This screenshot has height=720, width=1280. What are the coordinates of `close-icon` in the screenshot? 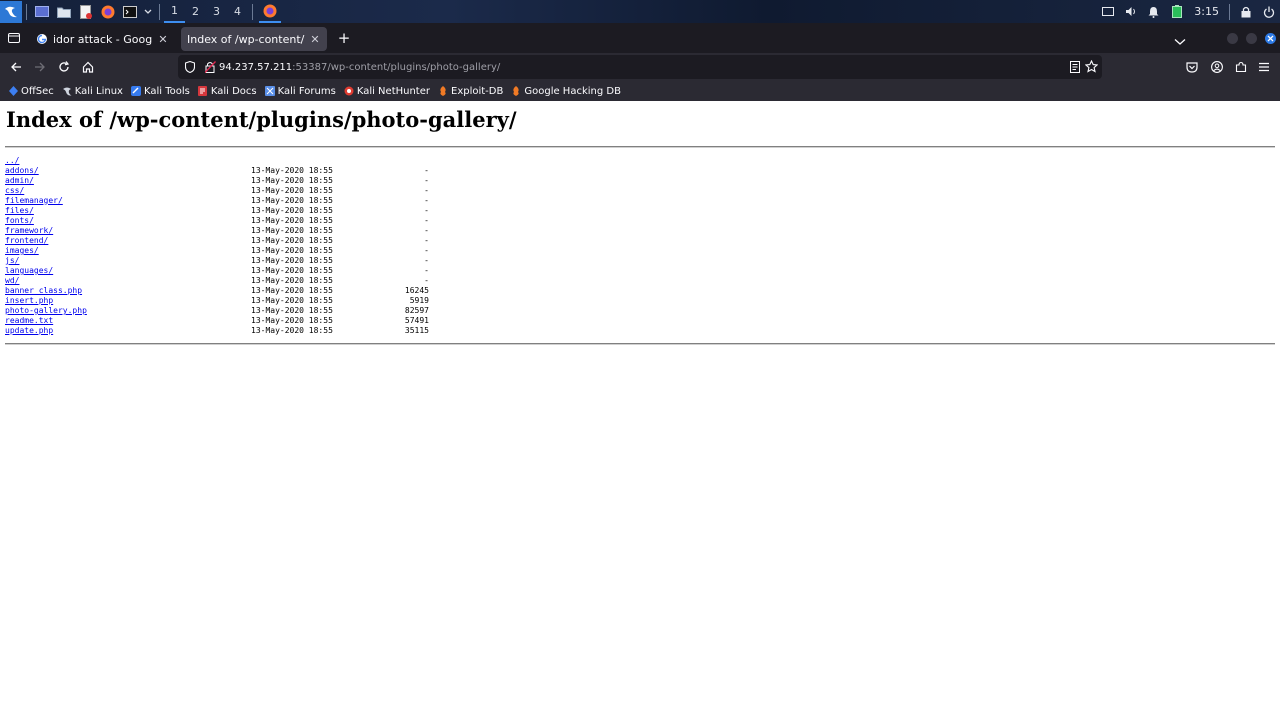 It's located at (1270, 38).